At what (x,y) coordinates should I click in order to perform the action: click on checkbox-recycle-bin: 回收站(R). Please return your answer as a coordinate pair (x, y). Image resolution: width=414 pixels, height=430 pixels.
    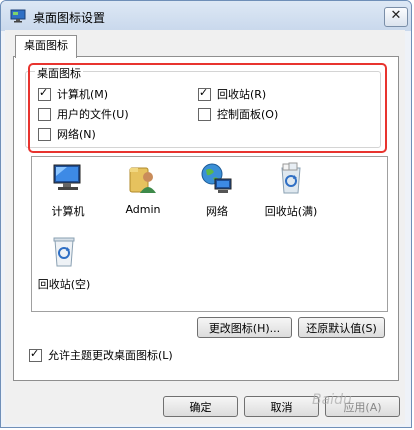
    Looking at the image, I should click on (232, 94).